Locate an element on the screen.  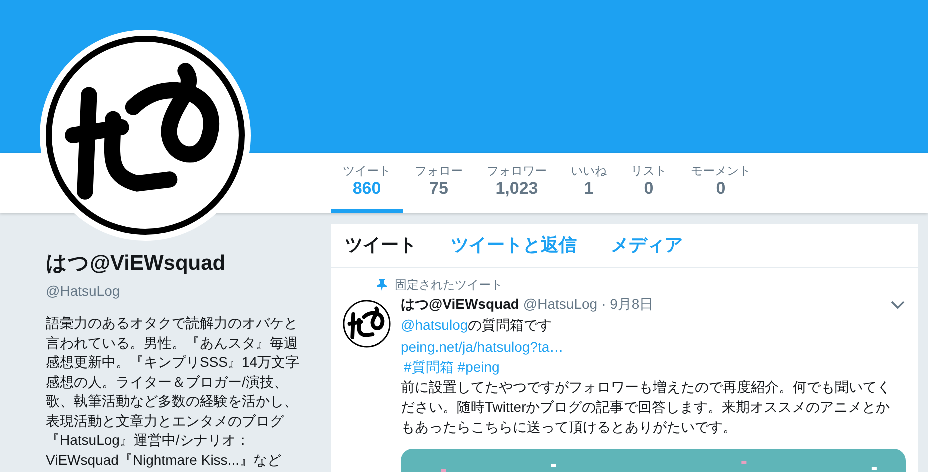
tweet-handle: @HatsuLog is located at coordinates (560, 304).